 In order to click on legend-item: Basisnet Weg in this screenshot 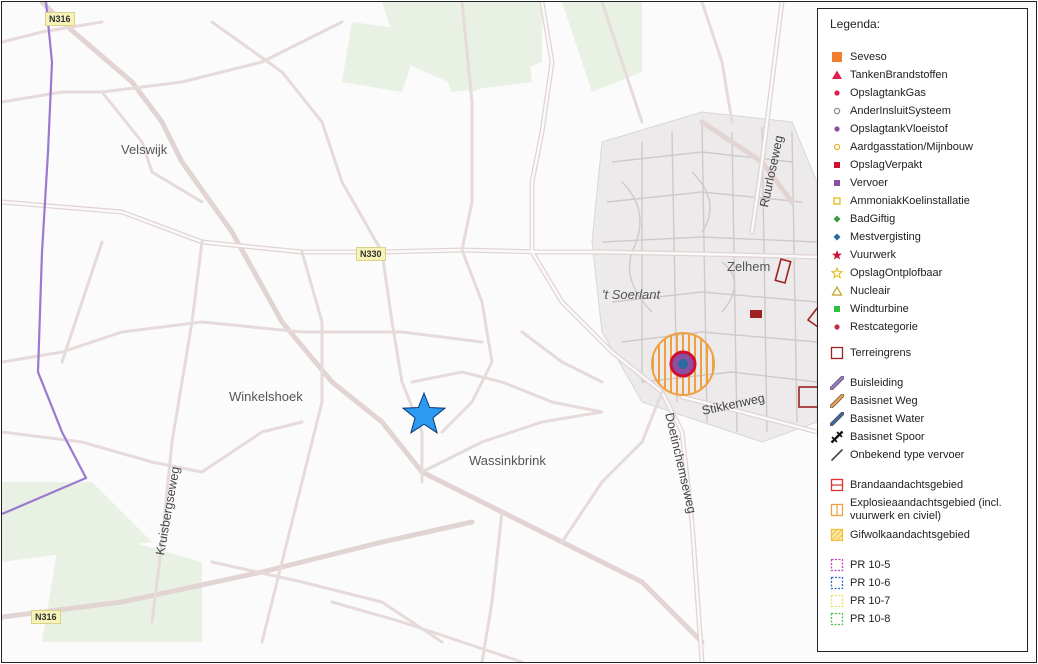, I will do `click(923, 401)`.